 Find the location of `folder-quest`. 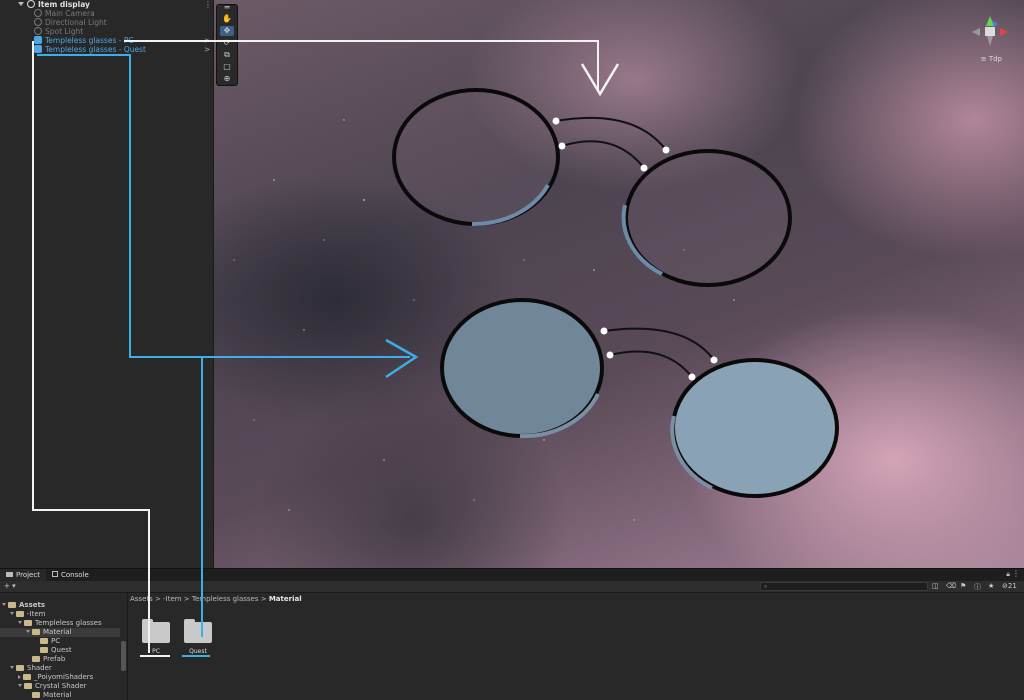

folder-quest is located at coordinates (198, 631).